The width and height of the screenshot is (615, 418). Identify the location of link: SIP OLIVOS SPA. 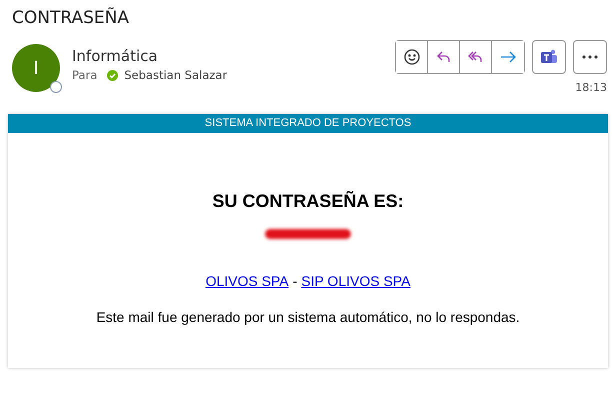
(355, 281).